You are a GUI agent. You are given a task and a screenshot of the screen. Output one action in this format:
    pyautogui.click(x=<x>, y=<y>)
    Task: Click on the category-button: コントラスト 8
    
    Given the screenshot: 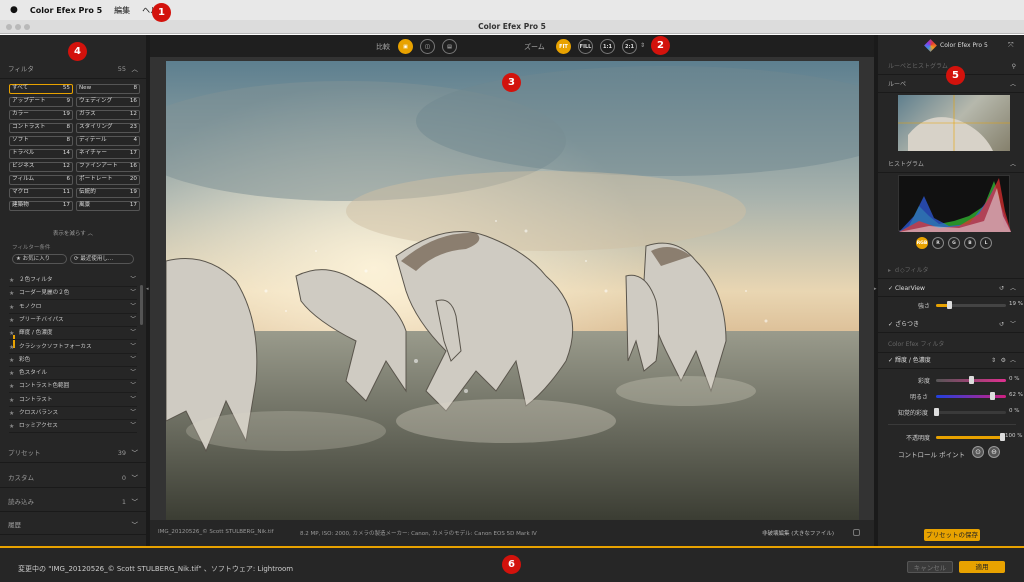 What is the action you would take?
    pyautogui.click(x=41, y=128)
    